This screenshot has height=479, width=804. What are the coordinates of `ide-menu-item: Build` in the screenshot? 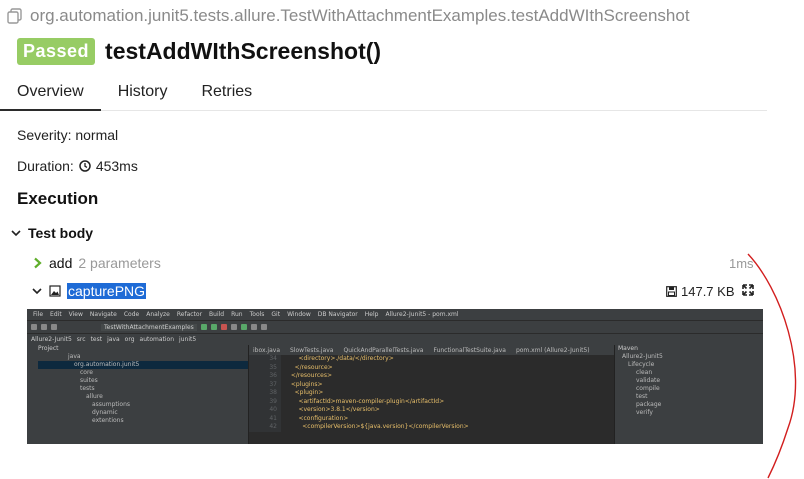 It's located at (217, 314).